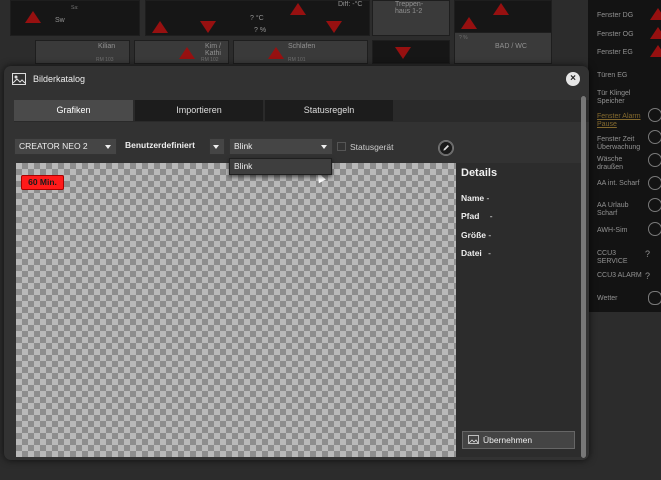 The width and height of the screenshot is (661, 480). Describe the element at coordinates (341, 146) in the screenshot. I see `status-device-checkbox` at that location.